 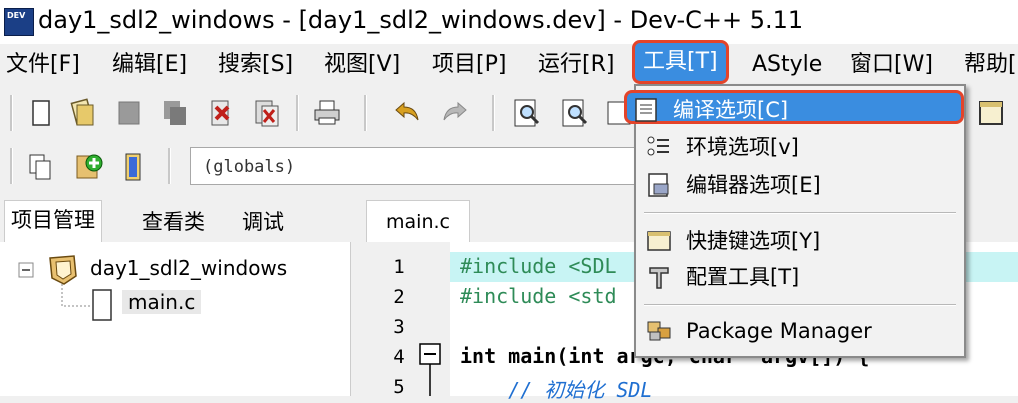 What do you see at coordinates (399, 297) in the screenshot?
I see `line-number: 2` at bounding box center [399, 297].